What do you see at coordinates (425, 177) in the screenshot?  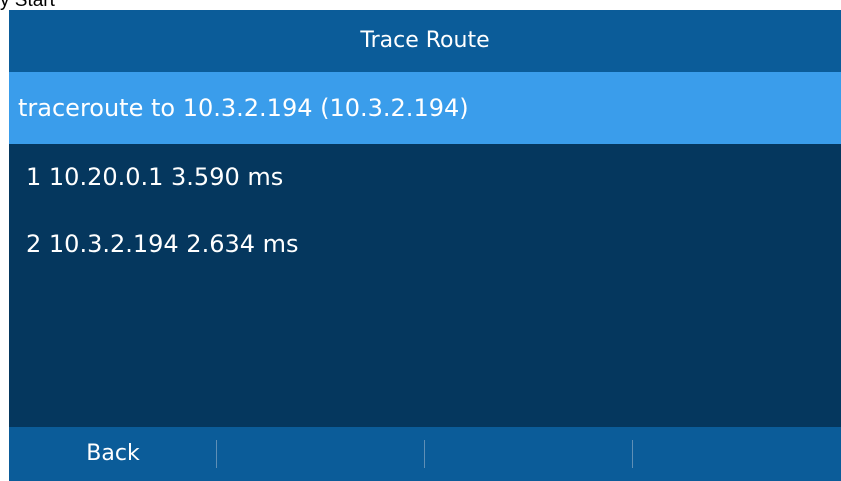 I see `list-item: 1 10.20.0.1 3.590 ms` at bounding box center [425, 177].